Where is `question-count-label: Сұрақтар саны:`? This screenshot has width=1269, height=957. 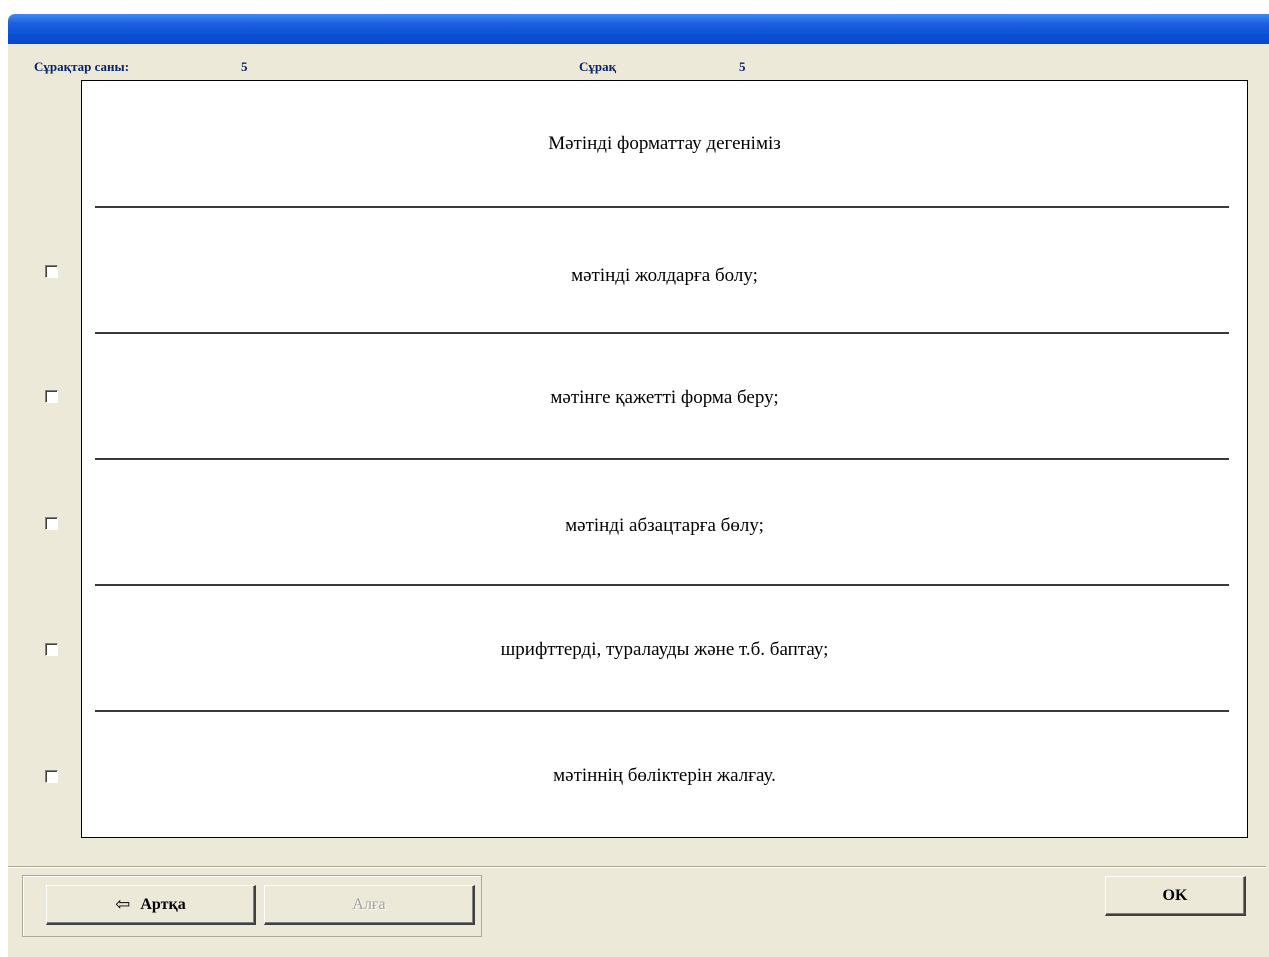
question-count-label: Сұрақтар саны: is located at coordinates (82, 66).